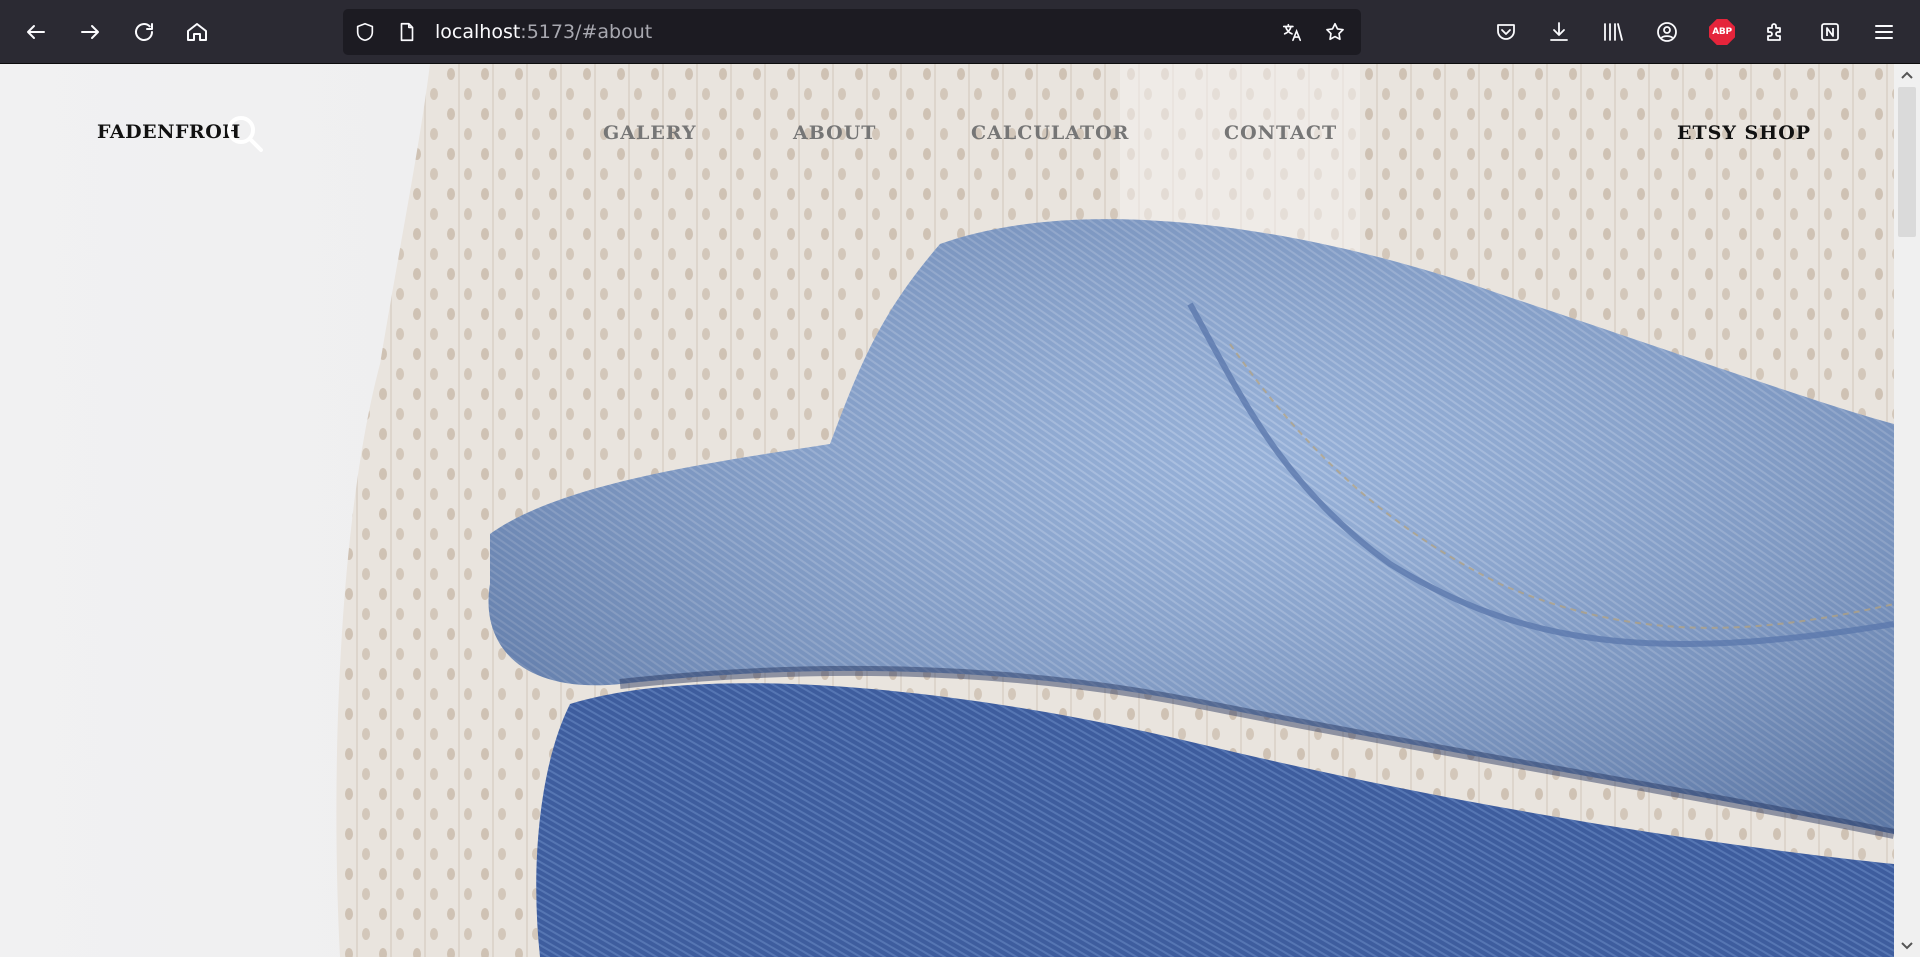 This screenshot has width=1920, height=957. What do you see at coordinates (1907, 75) in the screenshot?
I see `scroll-up-icon` at bounding box center [1907, 75].